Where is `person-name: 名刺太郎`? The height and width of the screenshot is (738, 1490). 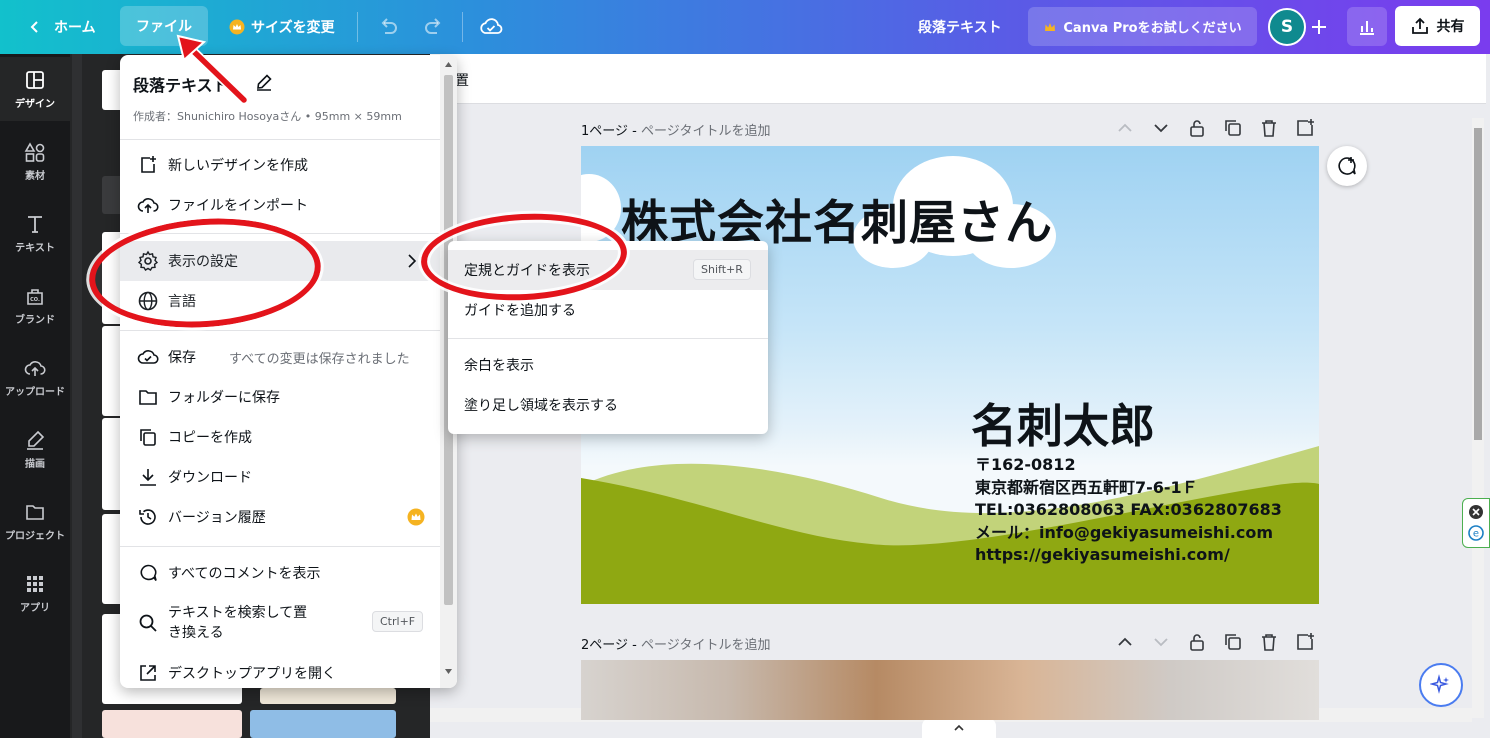 person-name: 名刺太郎 is located at coordinates (1063, 423).